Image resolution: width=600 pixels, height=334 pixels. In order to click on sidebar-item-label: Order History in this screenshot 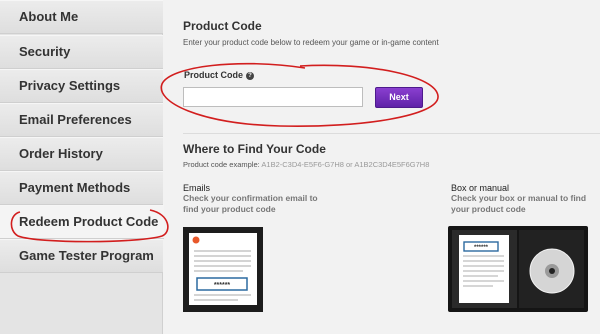, I will do `click(61, 153)`.